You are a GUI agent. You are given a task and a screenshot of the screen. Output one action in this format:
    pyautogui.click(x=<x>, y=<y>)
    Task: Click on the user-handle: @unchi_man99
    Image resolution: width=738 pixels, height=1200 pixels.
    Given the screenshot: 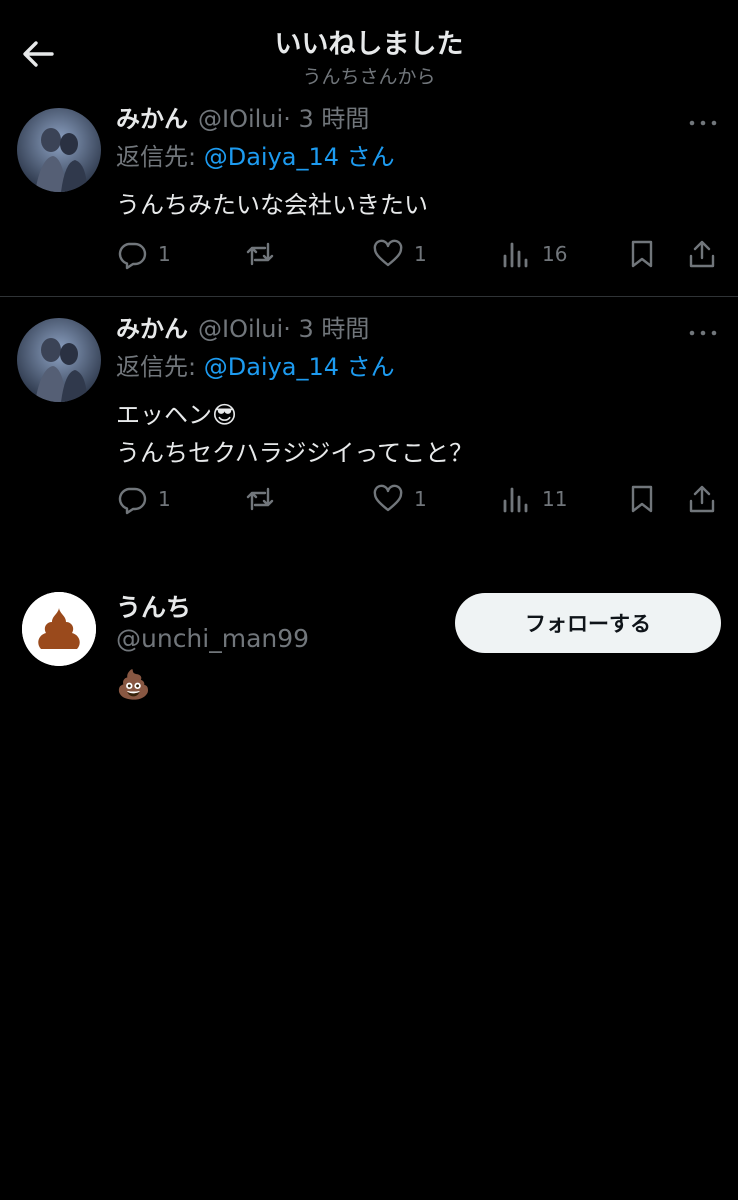 What is the action you would take?
    pyautogui.click(x=212, y=638)
    